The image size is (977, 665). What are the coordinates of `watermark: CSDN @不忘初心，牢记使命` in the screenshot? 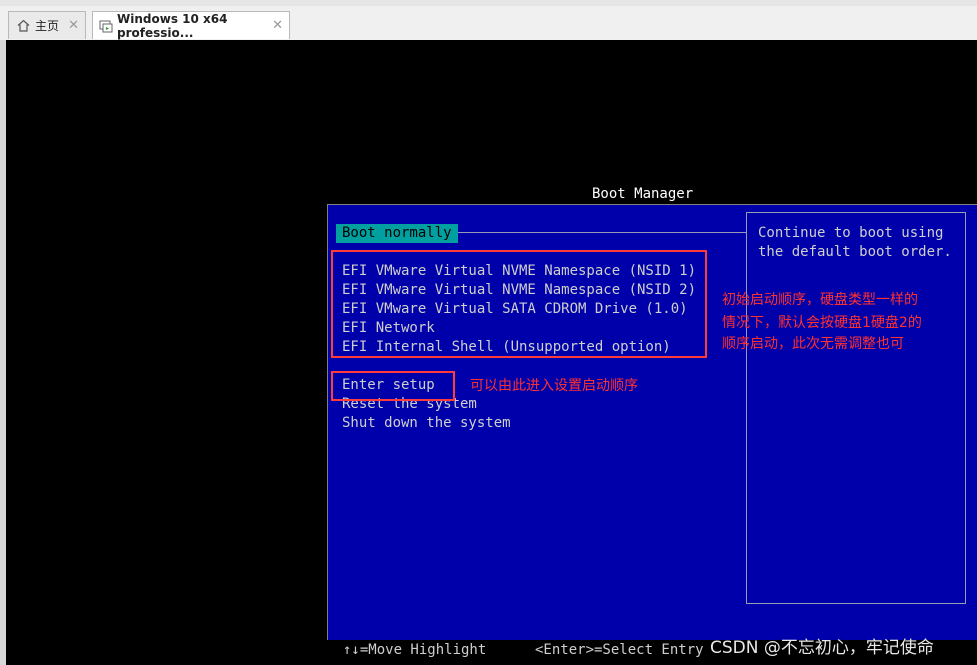 It's located at (822, 648).